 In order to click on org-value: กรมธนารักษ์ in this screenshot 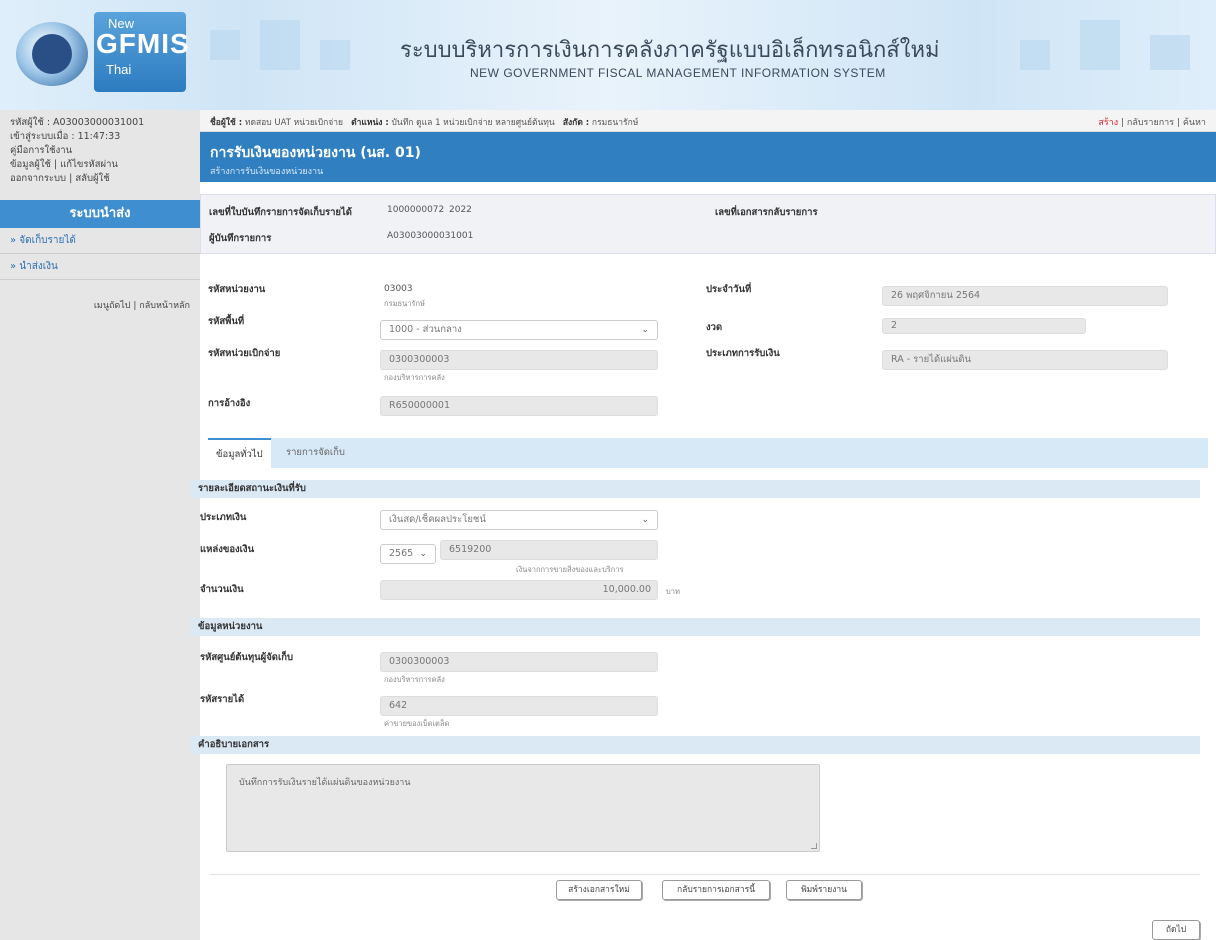, I will do `click(615, 123)`.